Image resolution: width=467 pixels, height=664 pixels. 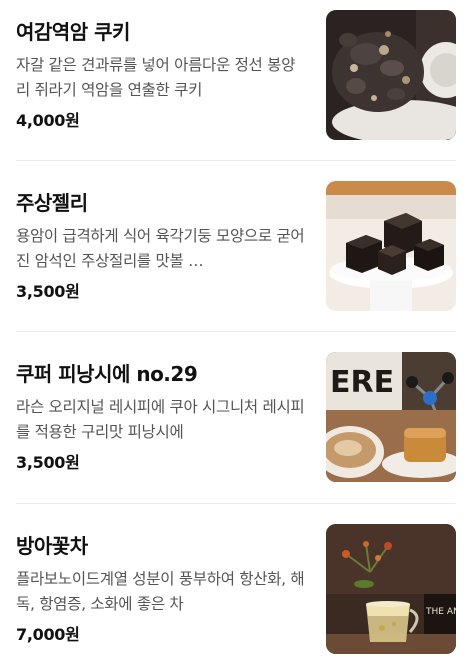 What do you see at coordinates (48, 120) in the screenshot?
I see `menu-item-price: 4,000원` at bounding box center [48, 120].